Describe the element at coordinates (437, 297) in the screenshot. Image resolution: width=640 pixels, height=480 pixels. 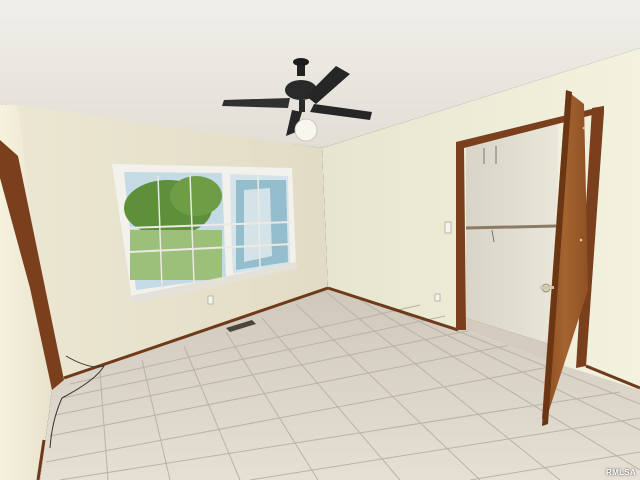
I see `outlet-right-icon` at that location.